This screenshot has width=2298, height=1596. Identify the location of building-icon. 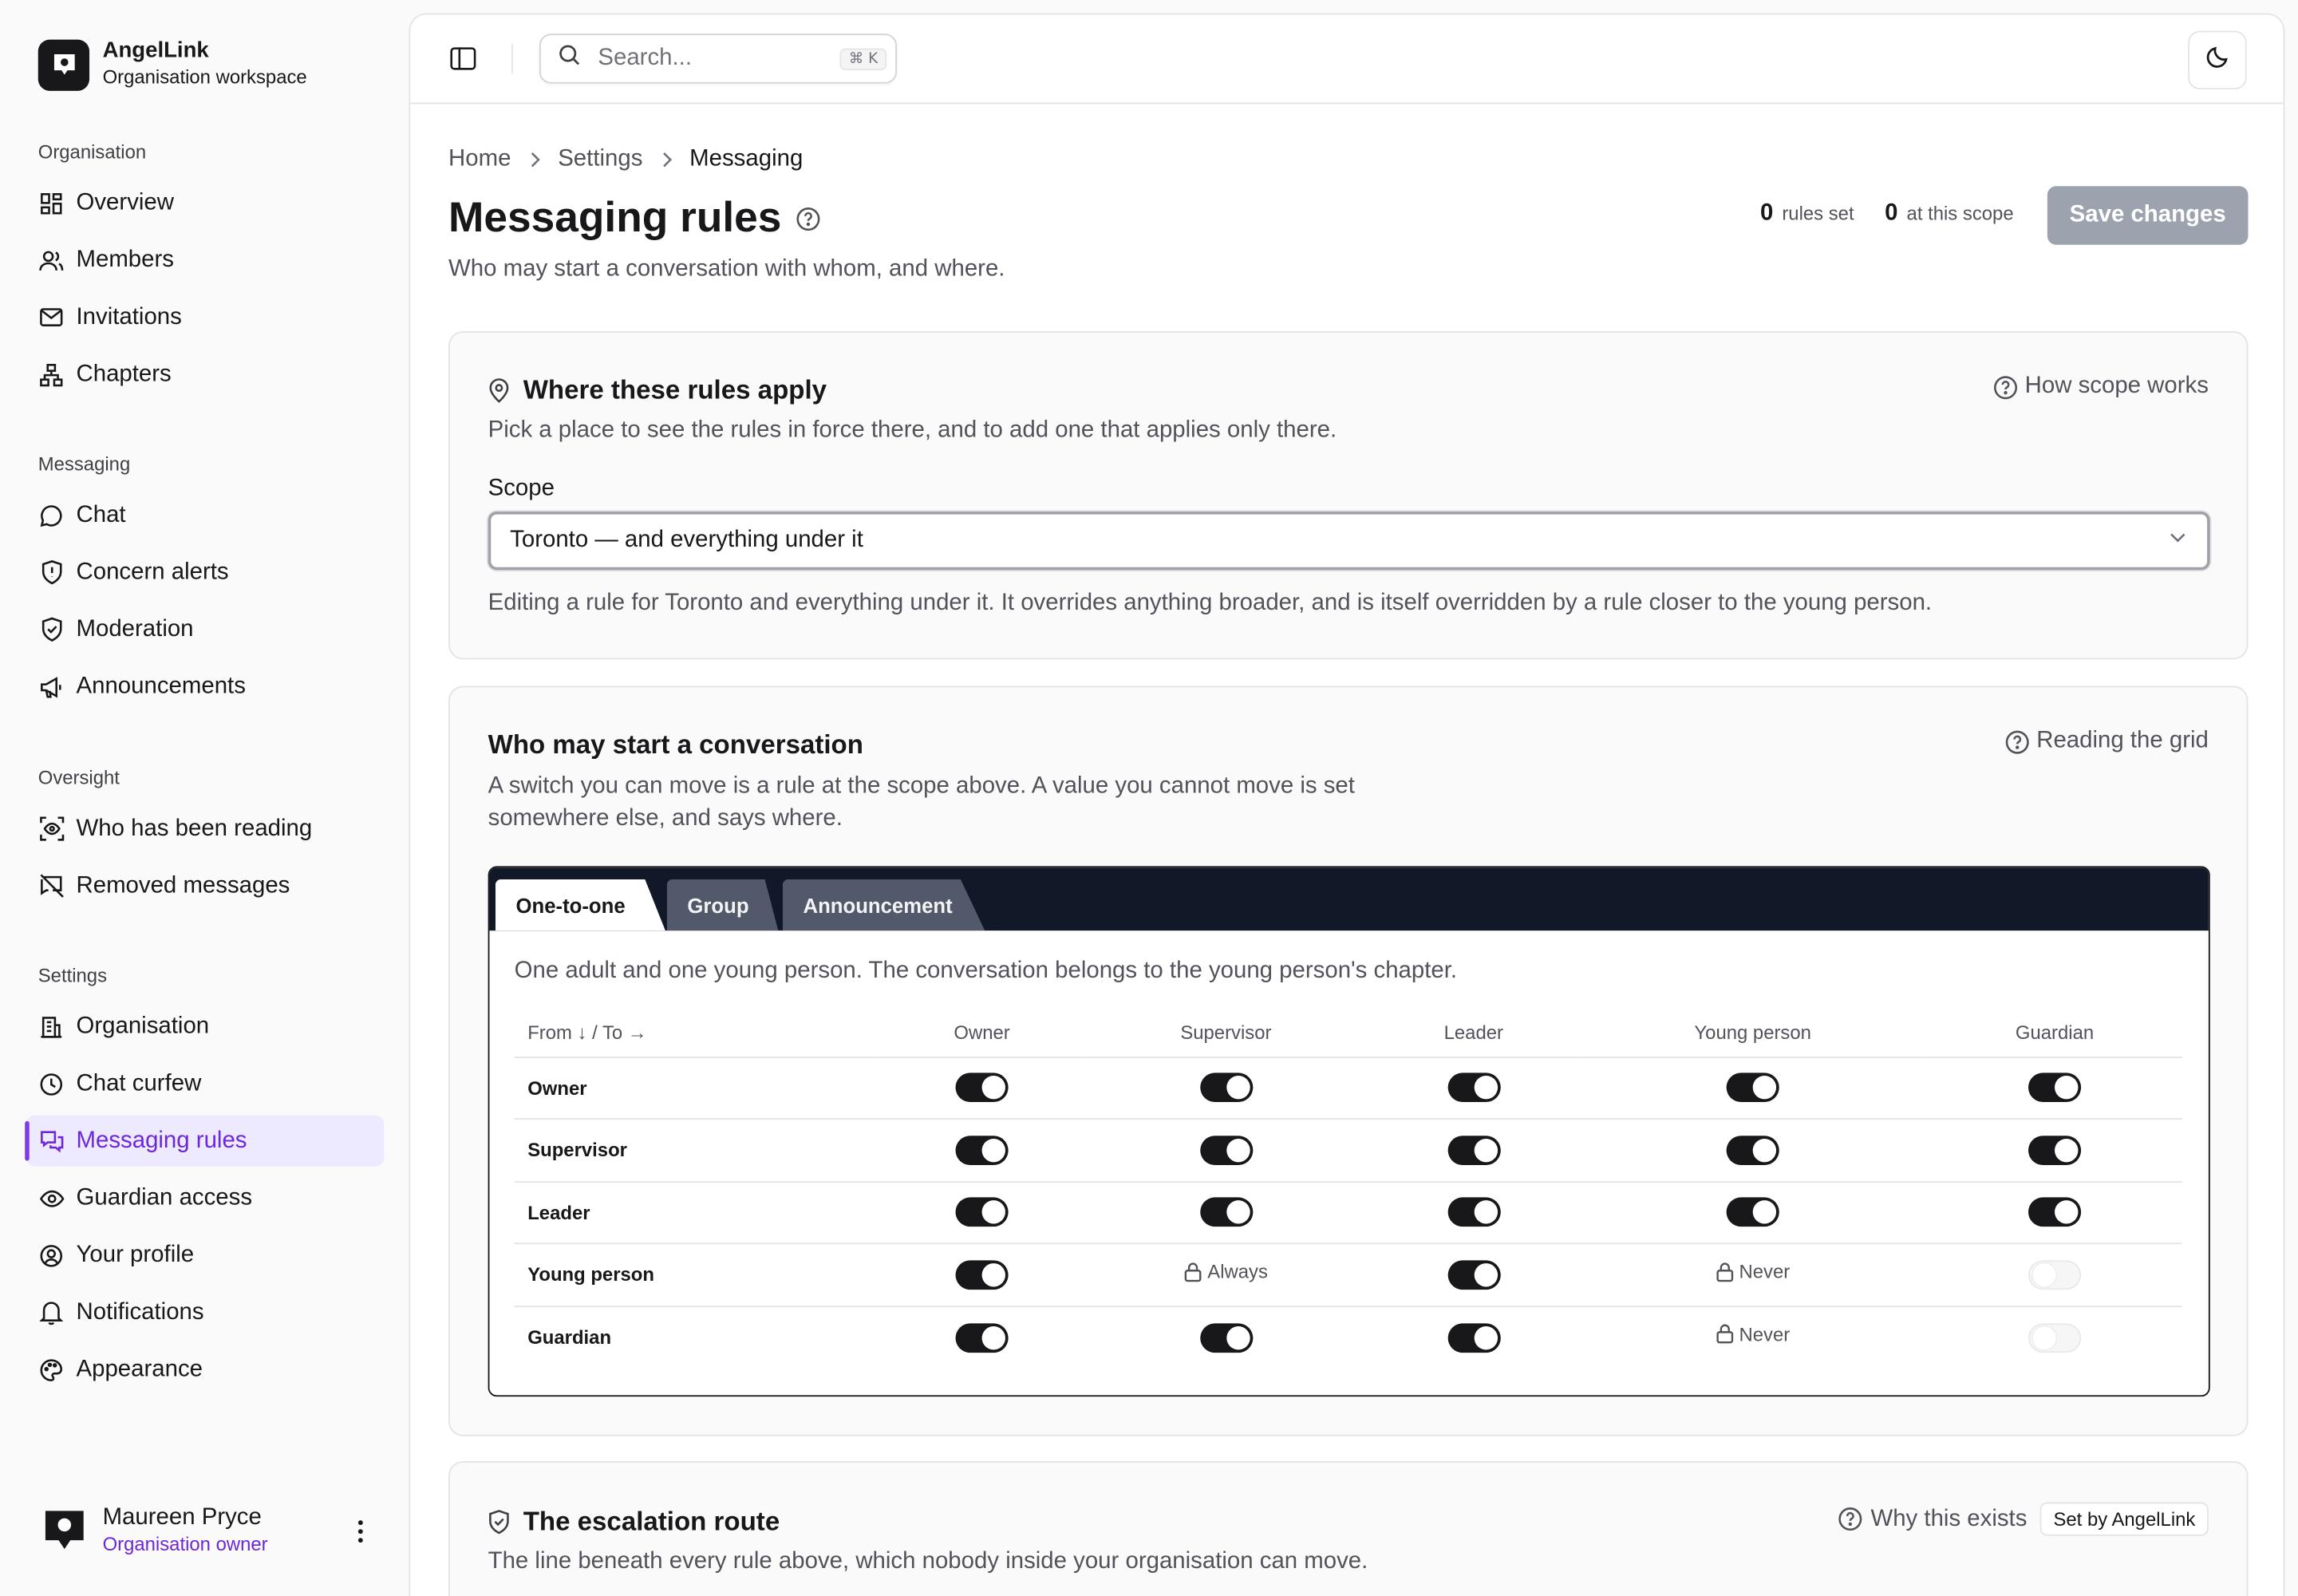
(52, 1026).